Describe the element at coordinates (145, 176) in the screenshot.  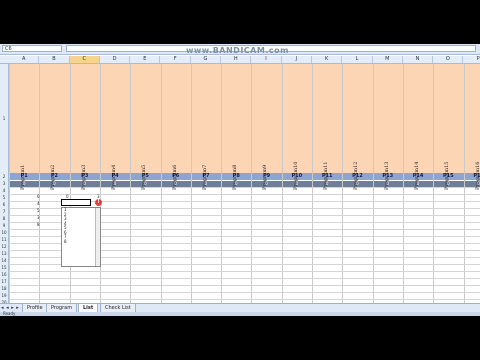
I see `program-code-5: P5` at that location.